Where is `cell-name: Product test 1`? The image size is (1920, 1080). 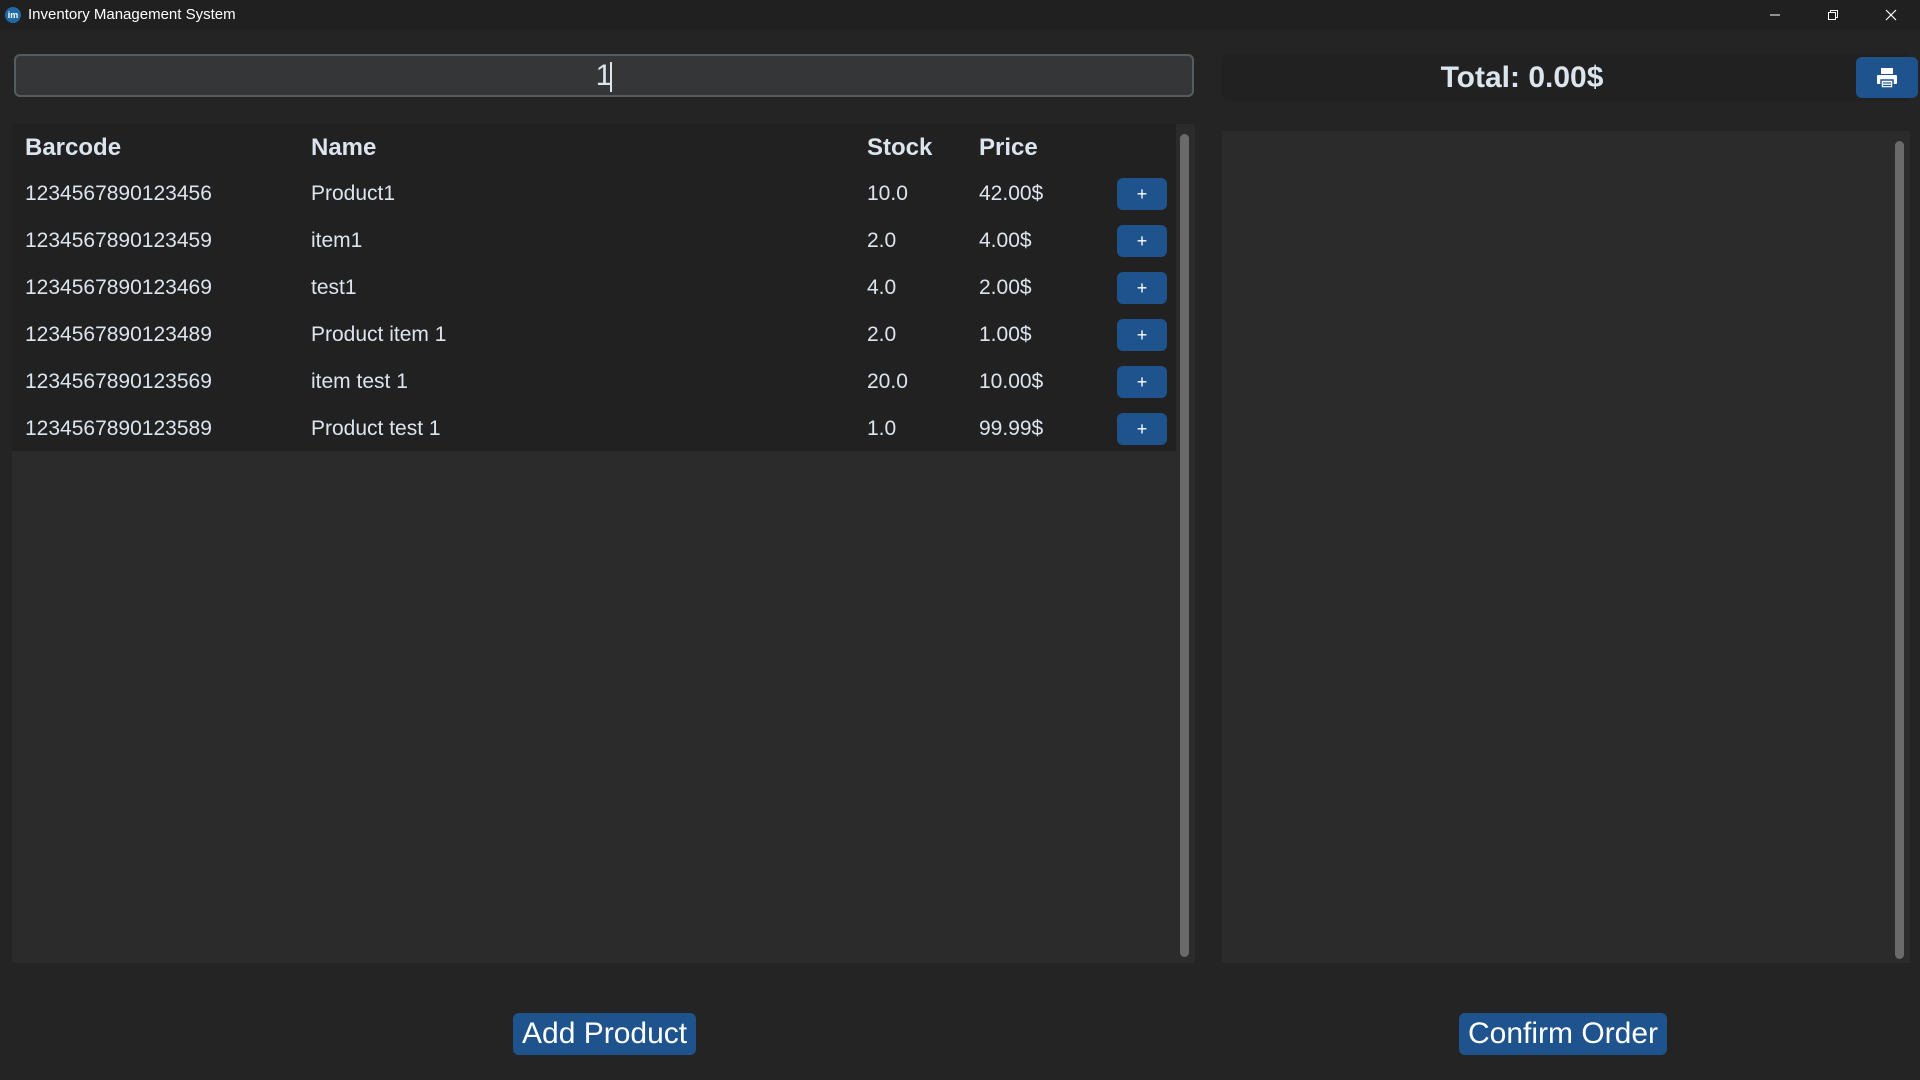 cell-name: Product test 1 is located at coordinates (376, 428).